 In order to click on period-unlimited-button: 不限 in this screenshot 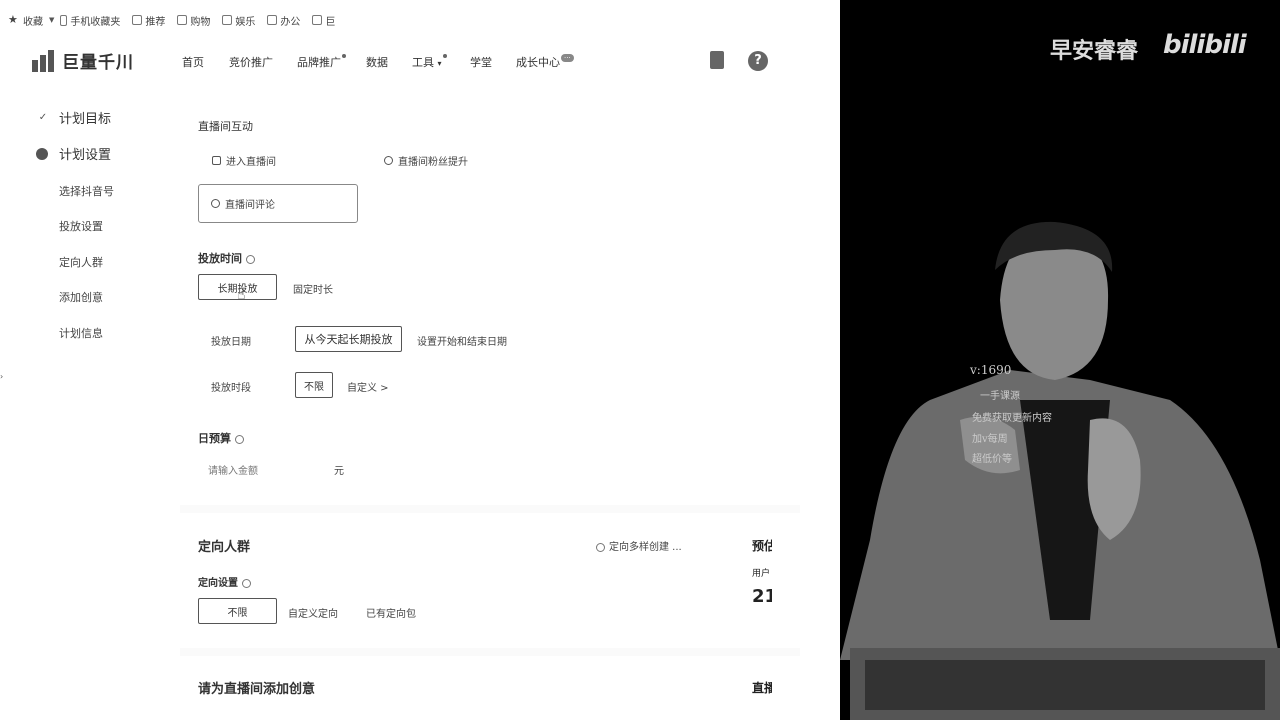, I will do `click(314, 385)`.